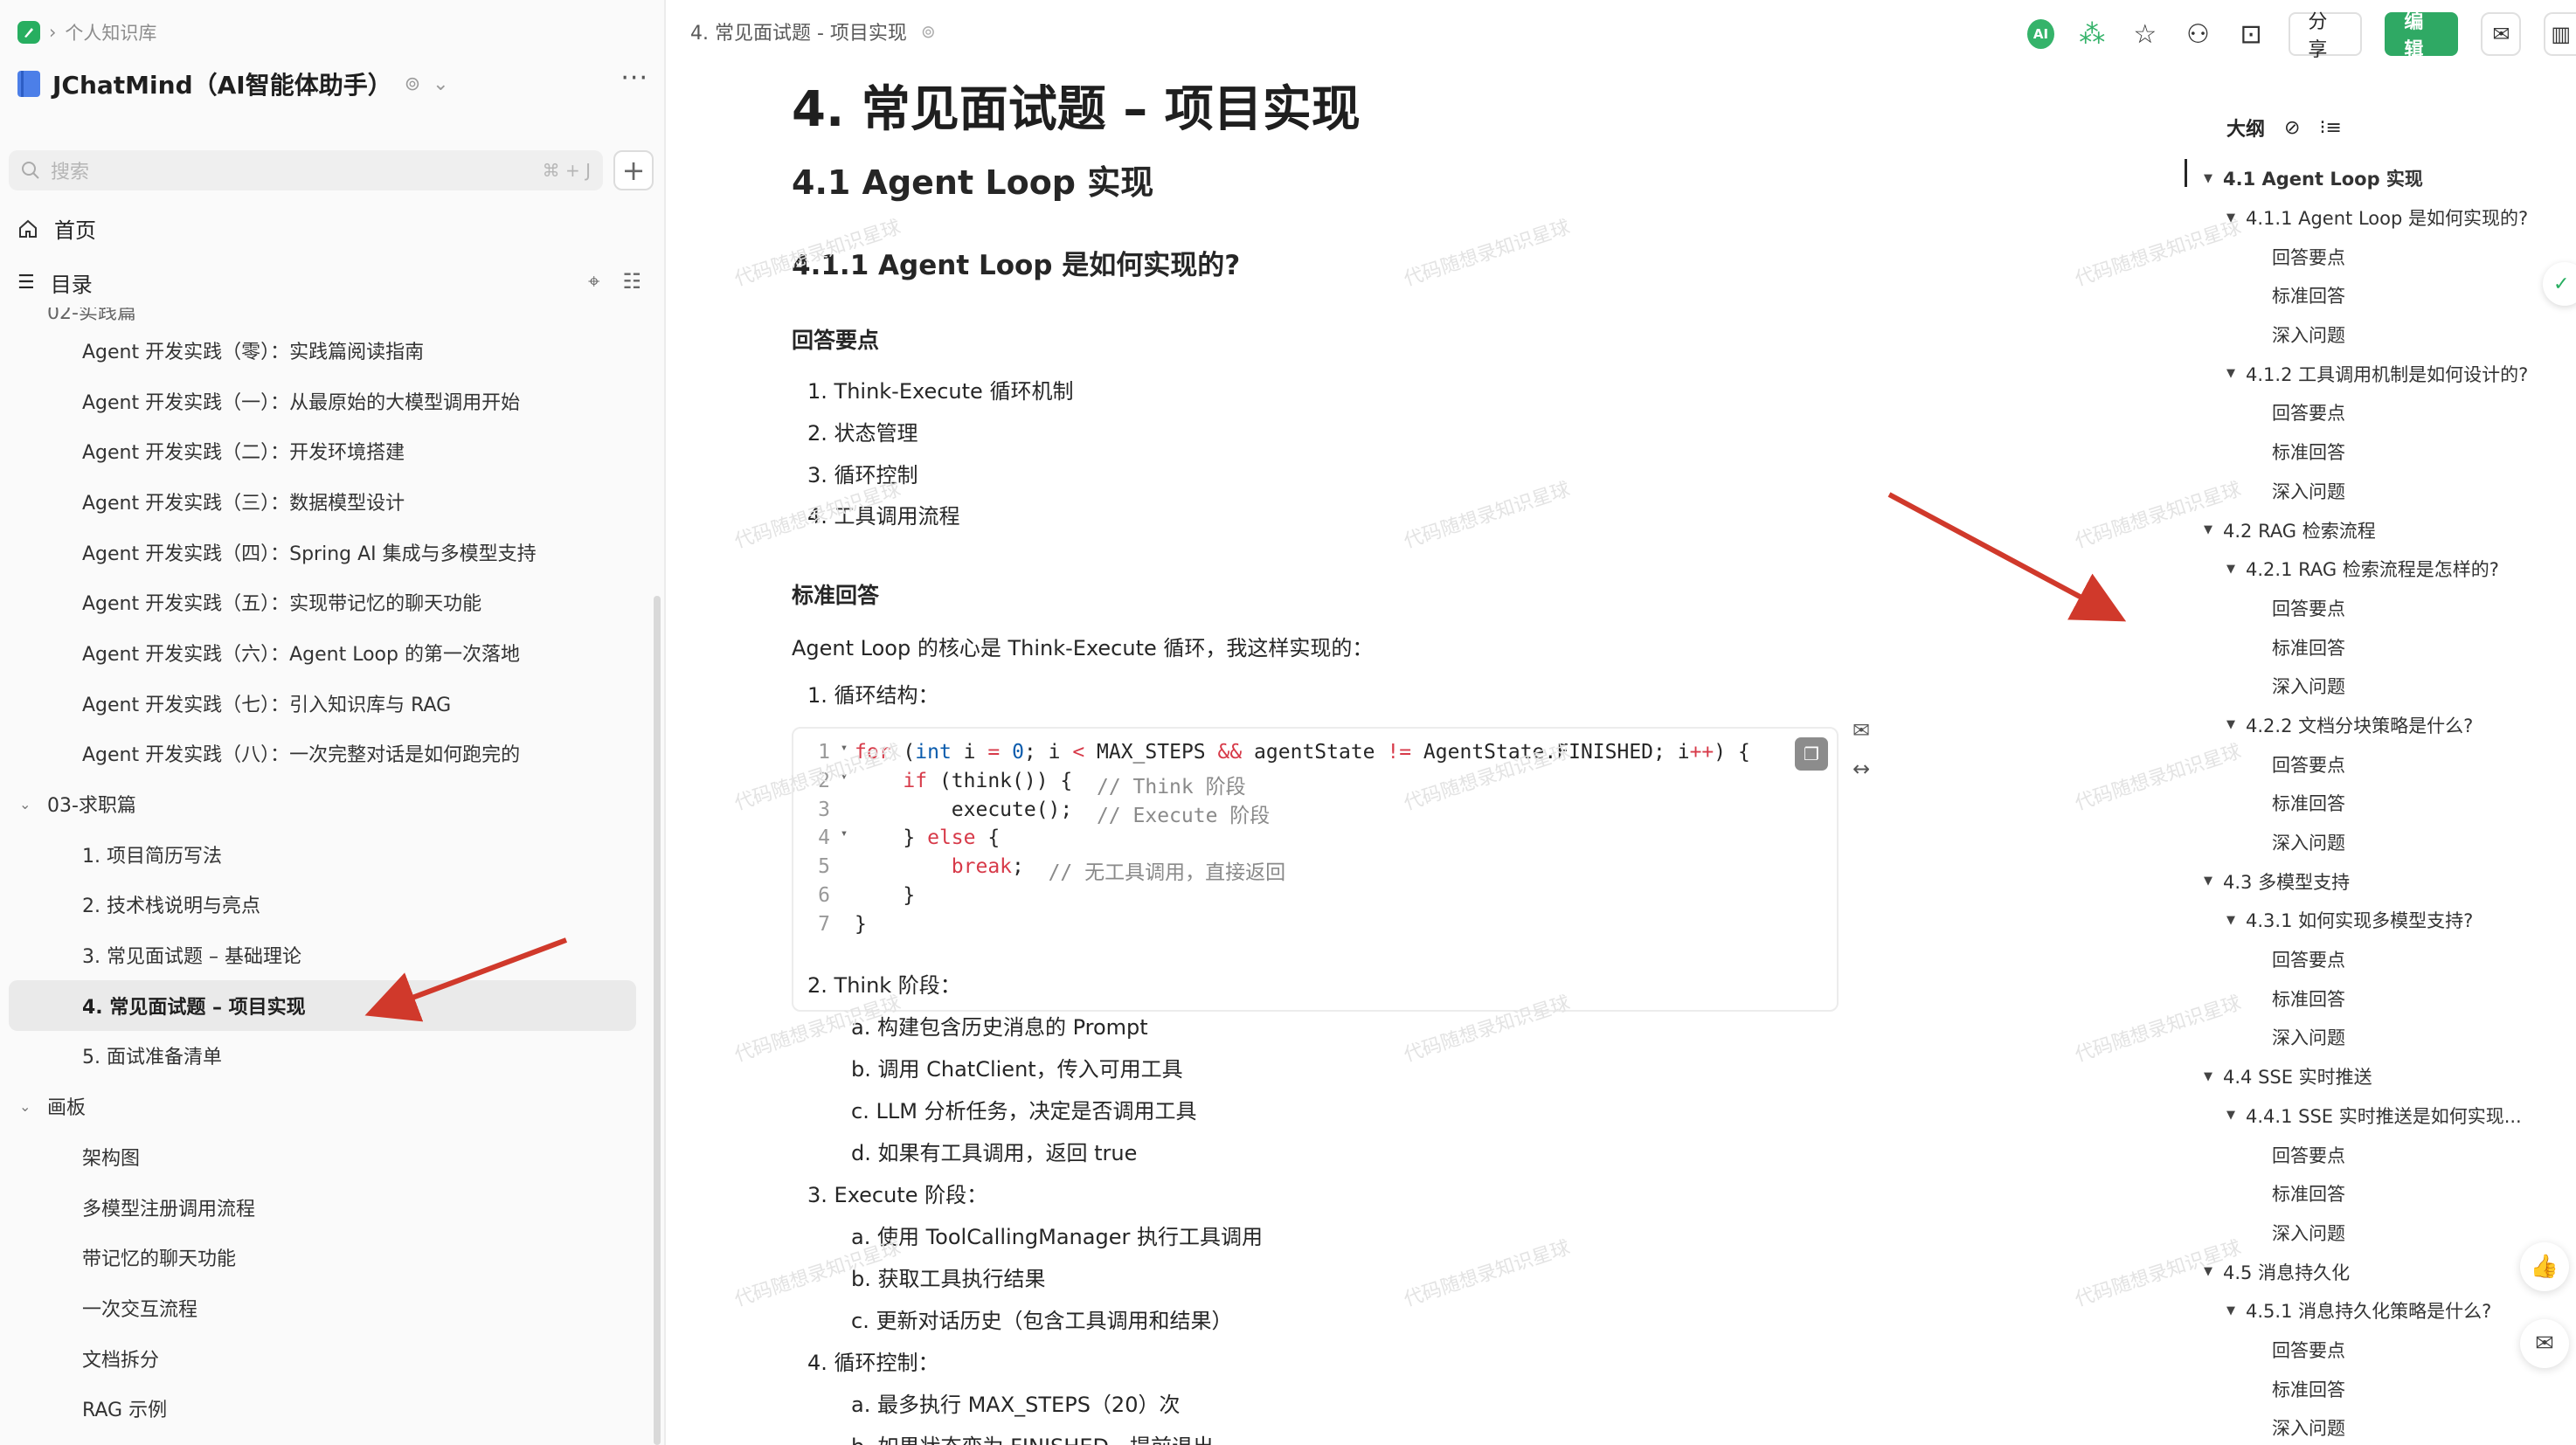 Image resolution: width=2576 pixels, height=1445 pixels. I want to click on breadcrumb: › 个人知识库, so click(86, 32).